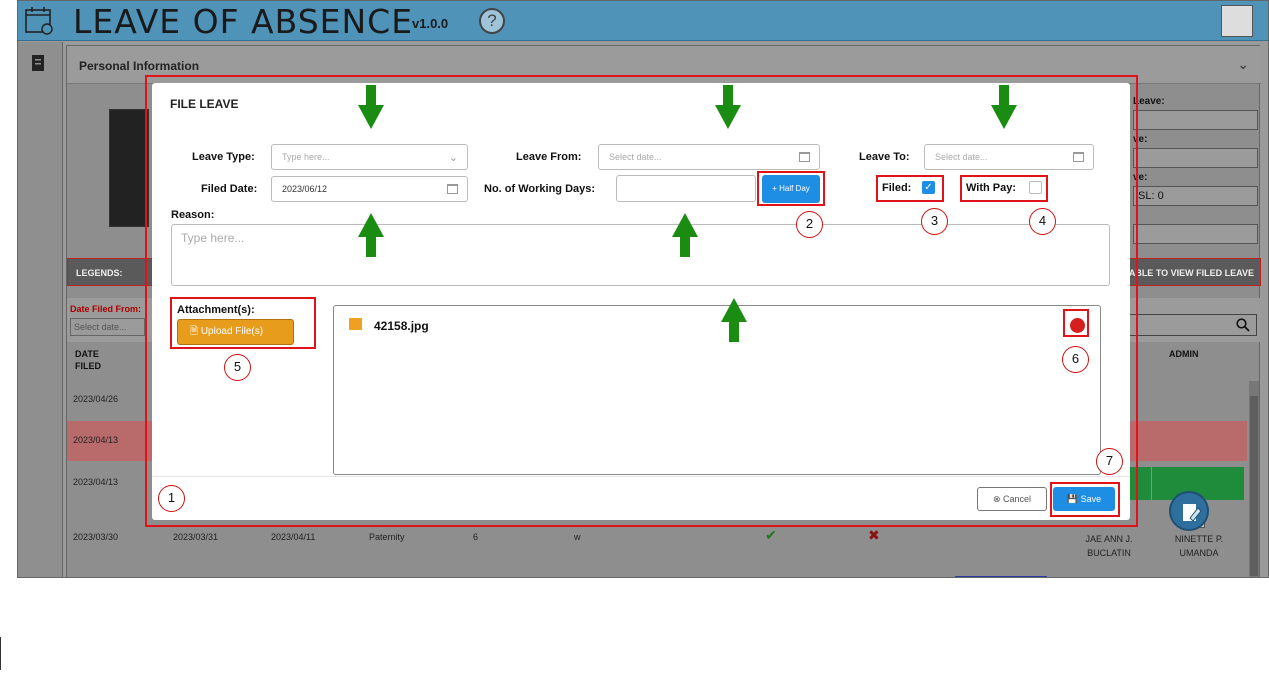 This screenshot has width=1269, height=675. I want to click on top-bar: LEAVE OF ABSENCE v1.0.0 ?, so click(643, 21).